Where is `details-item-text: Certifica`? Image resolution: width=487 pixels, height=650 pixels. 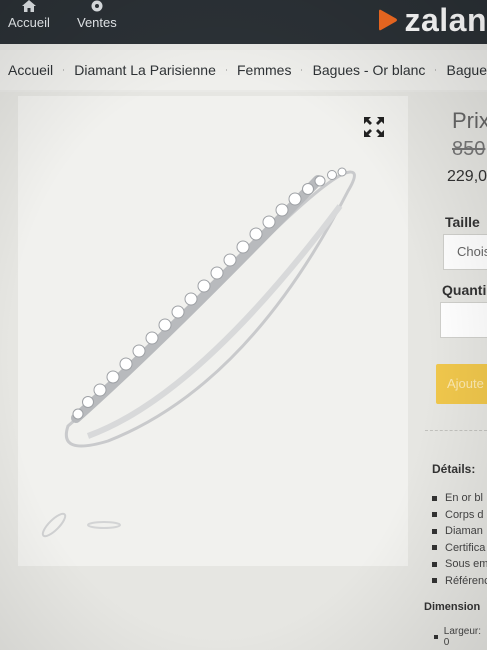 details-item-text: Certifica is located at coordinates (465, 547).